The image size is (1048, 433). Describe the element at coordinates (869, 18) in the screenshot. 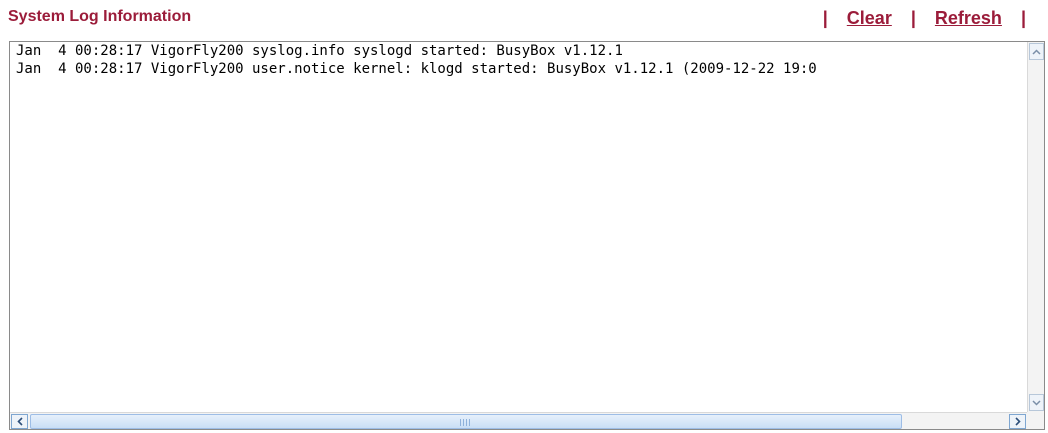

I see `clear-link: Clear` at that location.